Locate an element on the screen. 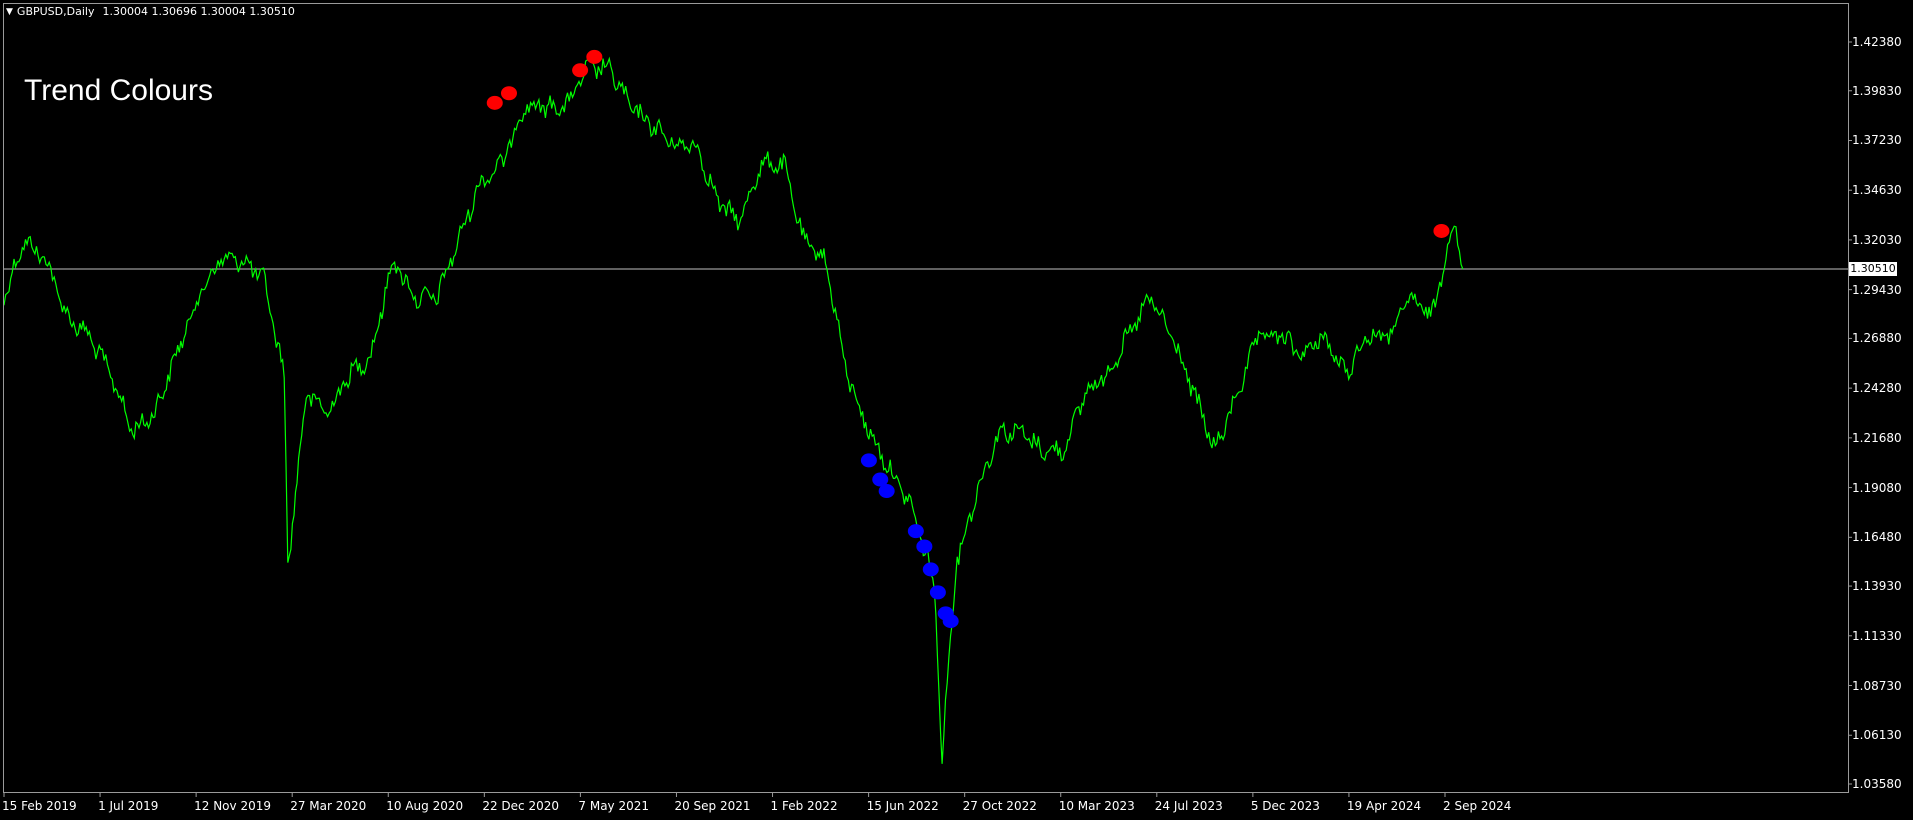 The height and width of the screenshot is (820, 1913). price-tick-label: 1.16480 is located at coordinates (1877, 537).